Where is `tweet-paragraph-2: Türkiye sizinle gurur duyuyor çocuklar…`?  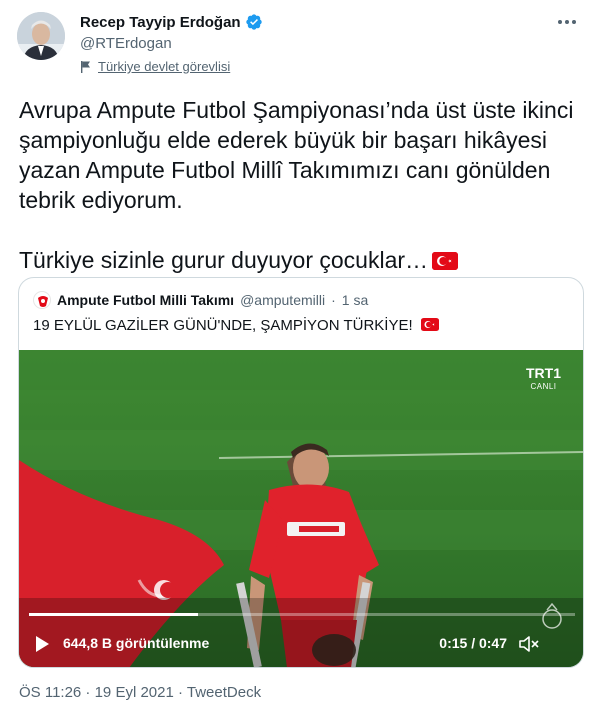 tweet-paragraph-2: Türkiye sizinle gurur duyuyor çocuklar… is located at coordinates (299, 260).